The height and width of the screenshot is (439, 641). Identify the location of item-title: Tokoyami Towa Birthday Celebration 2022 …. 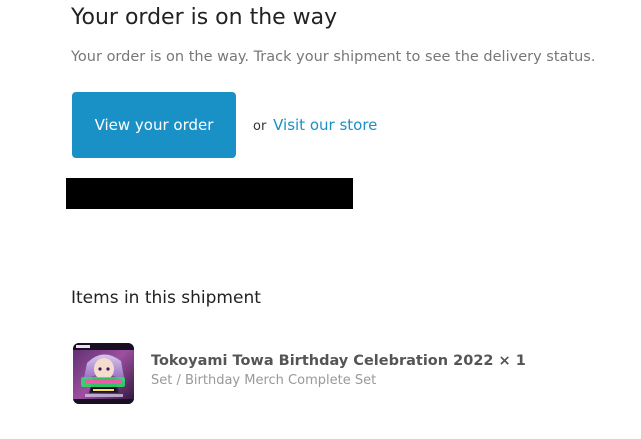
(338, 360).